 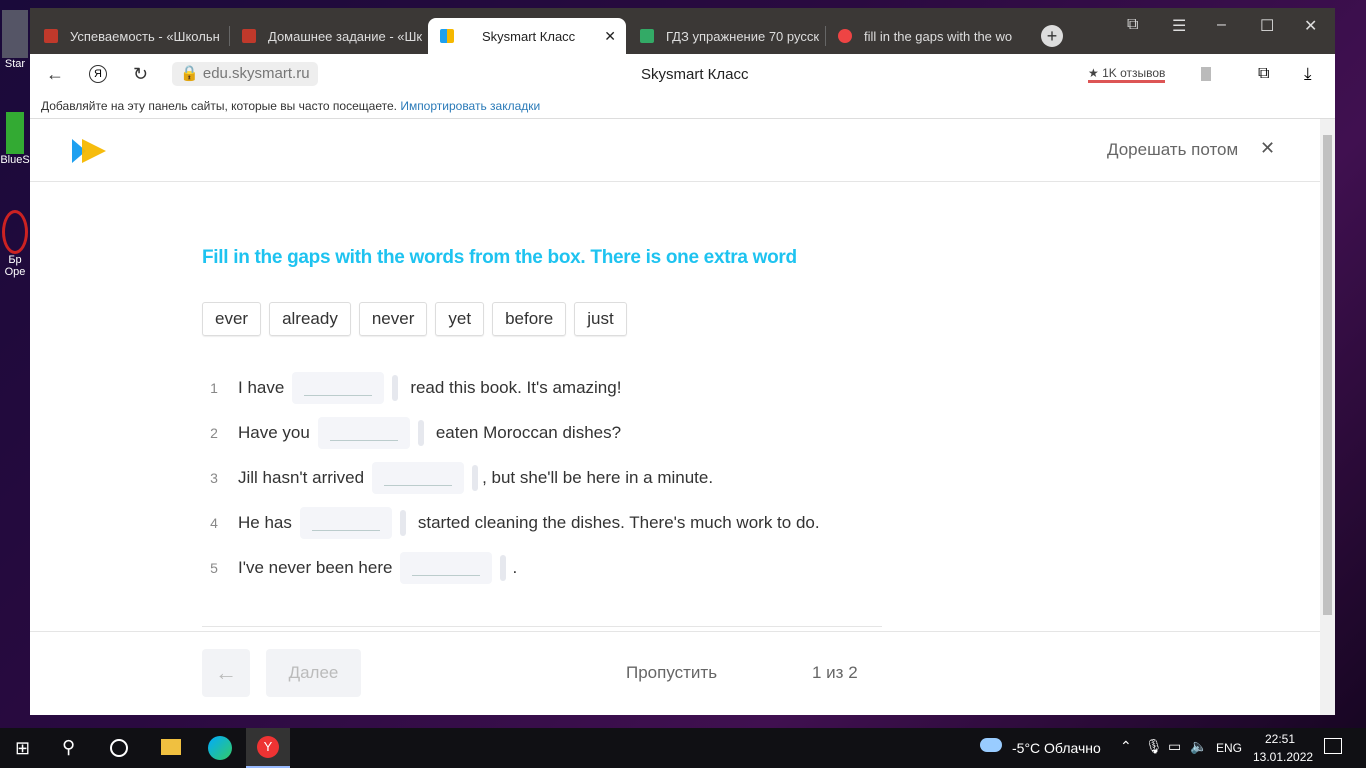 I want to click on tab: Успеваемость - «Школьн, so click(x=130, y=36).